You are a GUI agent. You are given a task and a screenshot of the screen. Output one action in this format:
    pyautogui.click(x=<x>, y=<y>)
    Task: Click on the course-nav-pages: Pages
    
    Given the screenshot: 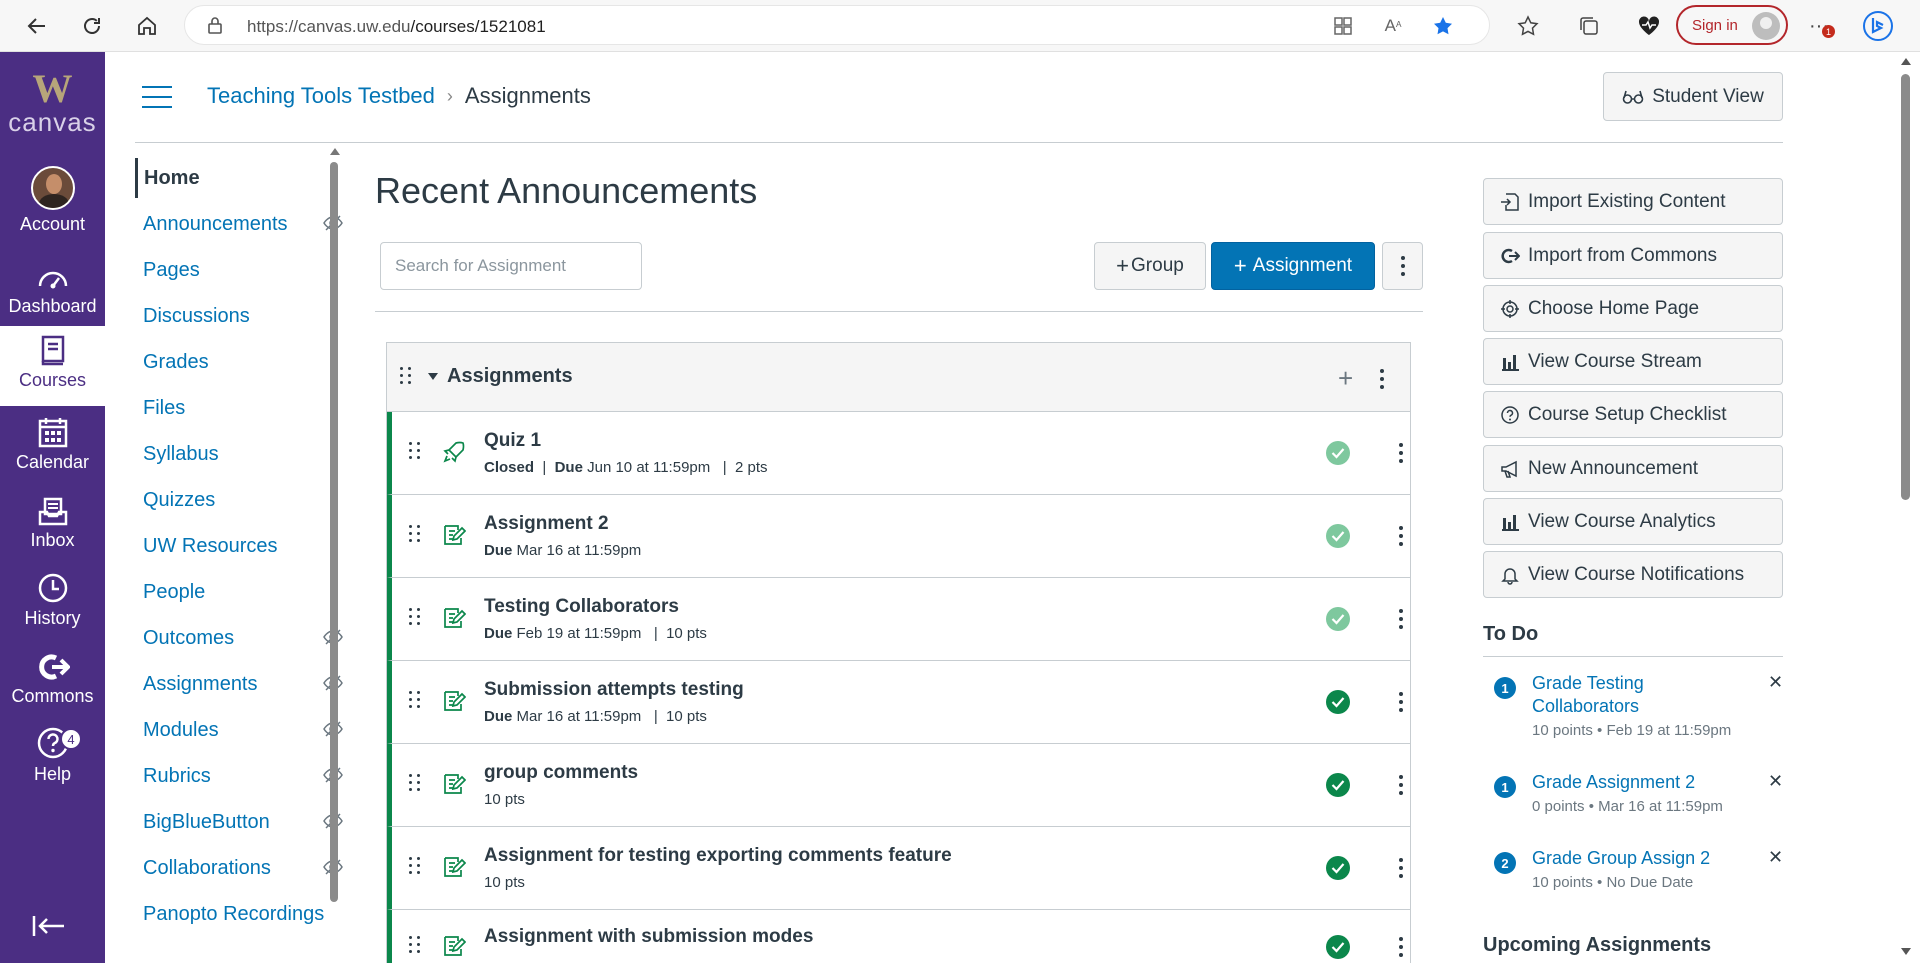 What is the action you would take?
    pyautogui.click(x=235, y=270)
    